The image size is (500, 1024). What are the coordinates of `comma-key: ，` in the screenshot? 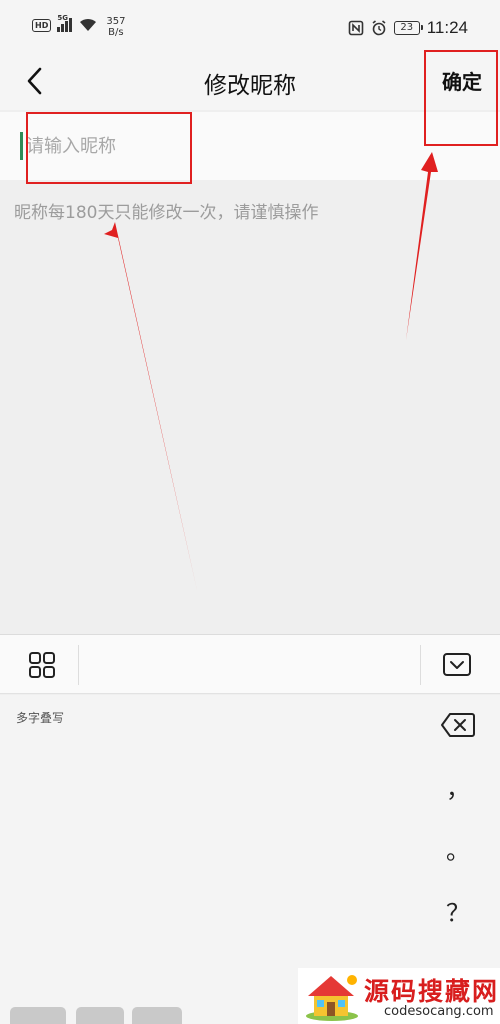 It's located at (458, 786).